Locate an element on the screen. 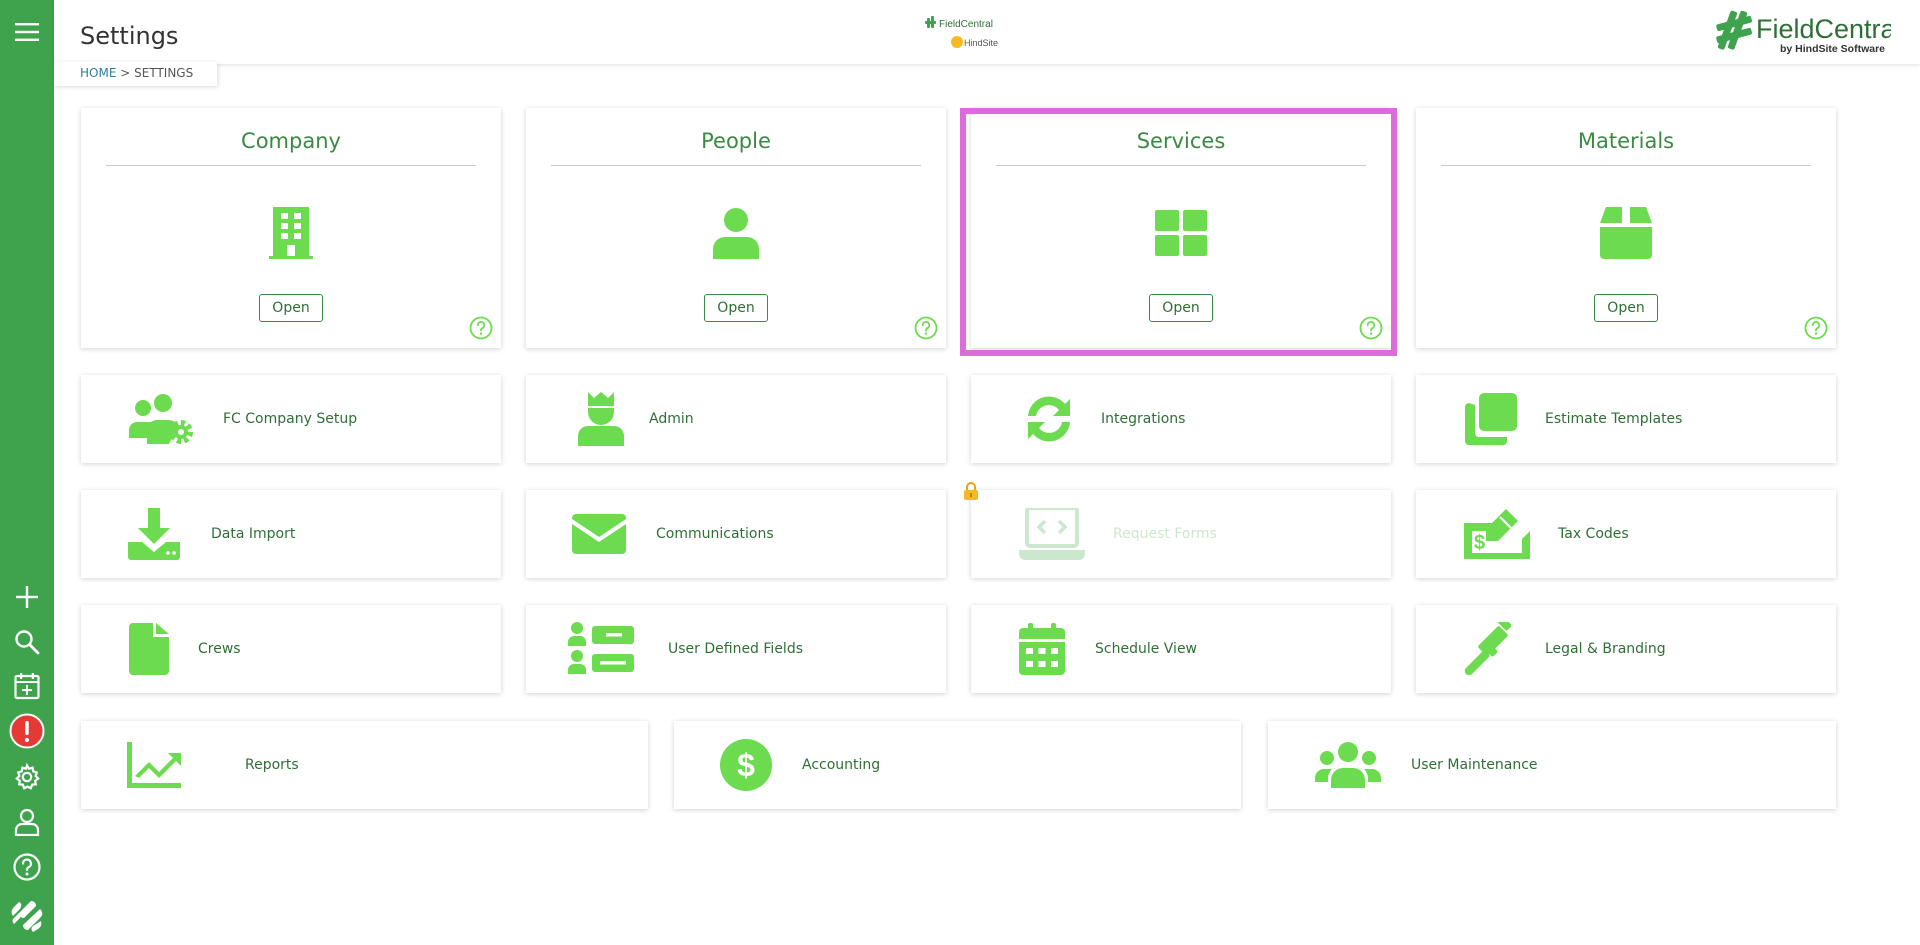  tile-label: Estimate Templates is located at coordinates (1614, 419).